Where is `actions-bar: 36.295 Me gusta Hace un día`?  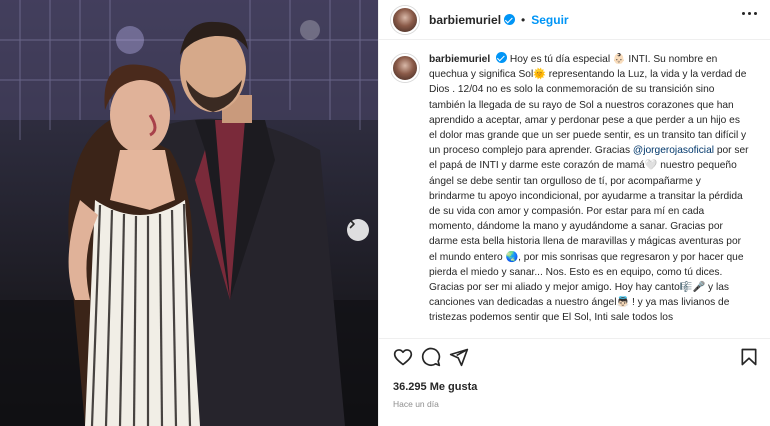 actions-bar: 36.295 Me gusta Hace un día is located at coordinates (574, 382).